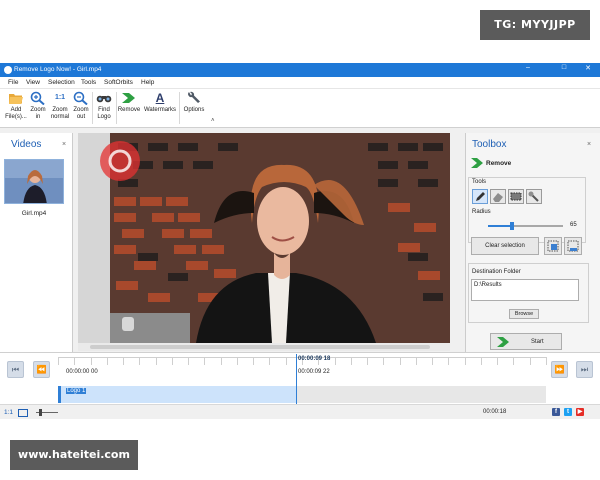  Describe the element at coordinates (34, 181) in the screenshot. I see `video-thumbnail` at that location.